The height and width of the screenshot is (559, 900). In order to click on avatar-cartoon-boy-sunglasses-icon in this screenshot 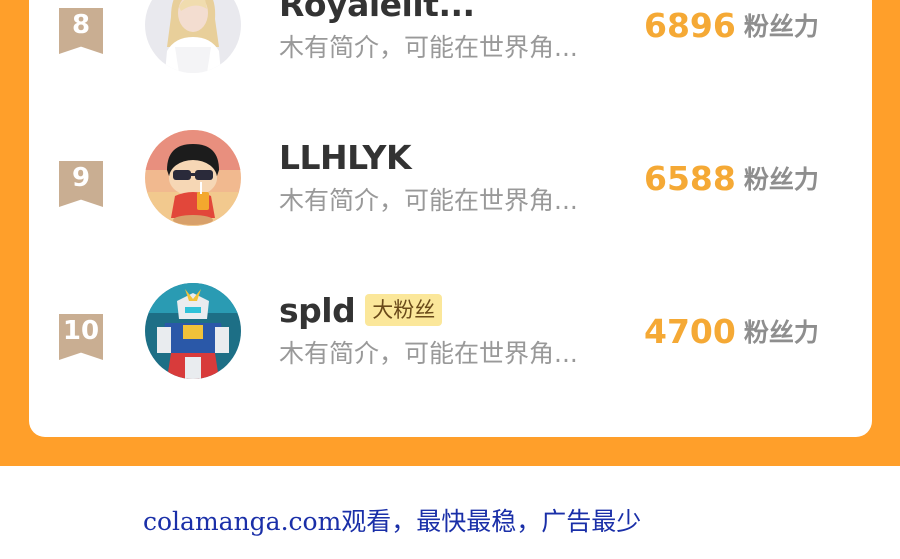, I will do `click(193, 178)`.